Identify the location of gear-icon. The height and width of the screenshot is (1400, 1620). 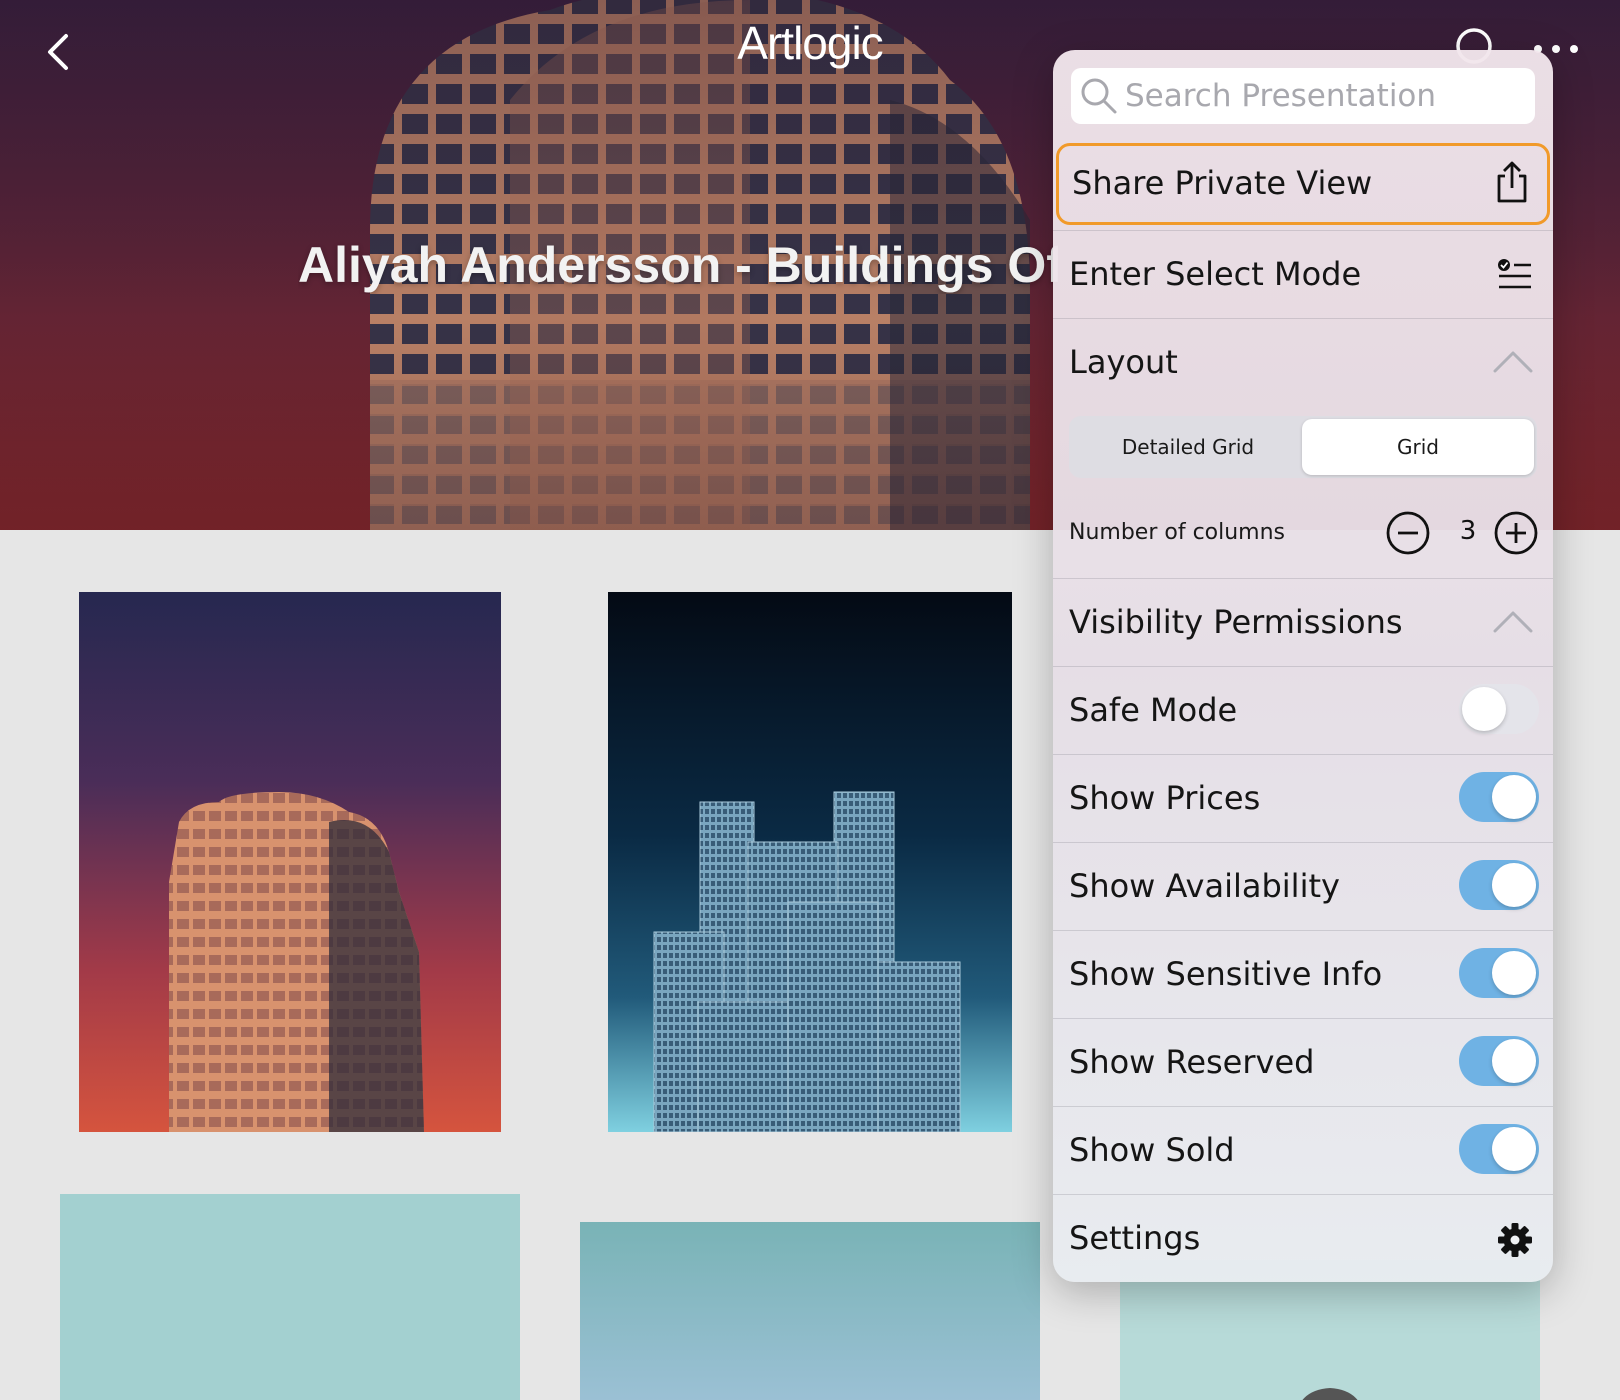
(1515, 1240).